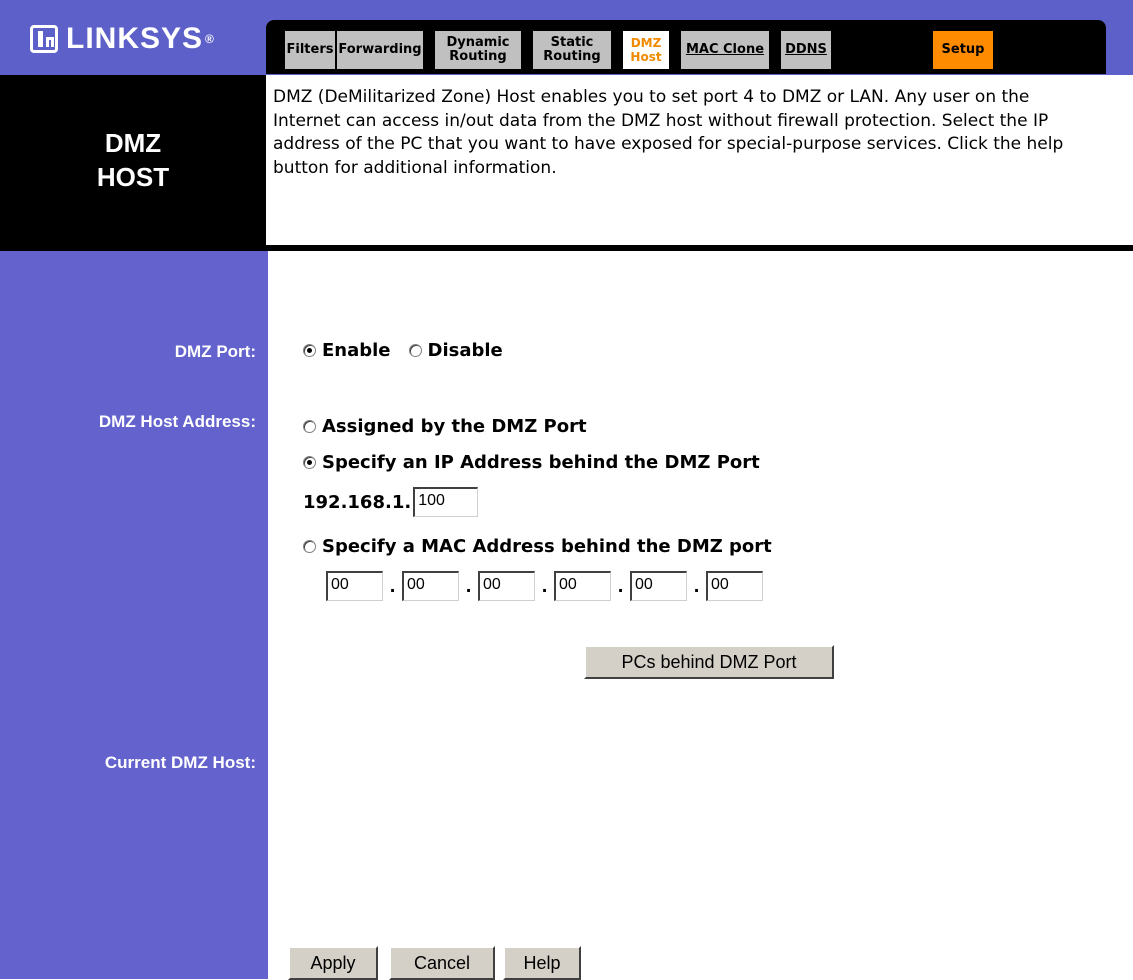  Describe the element at coordinates (572, 50) in the screenshot. I see `tab-static-routing: Static Routing` at that location.